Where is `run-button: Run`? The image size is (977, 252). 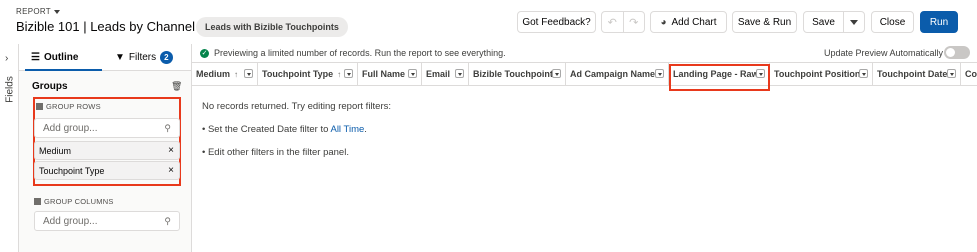
run-button: Run is located at coordinates (939, 22).